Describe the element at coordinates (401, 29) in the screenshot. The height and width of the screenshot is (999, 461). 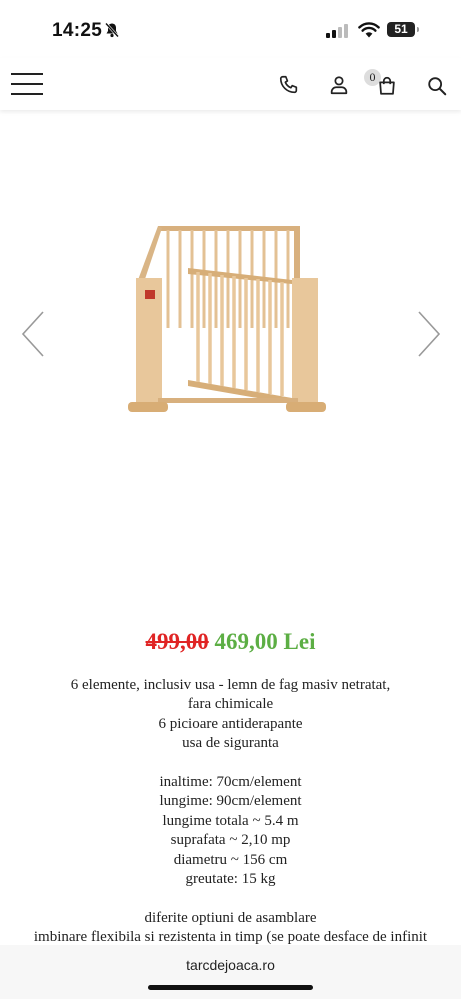
I see `battery-icon: 51` at that location.